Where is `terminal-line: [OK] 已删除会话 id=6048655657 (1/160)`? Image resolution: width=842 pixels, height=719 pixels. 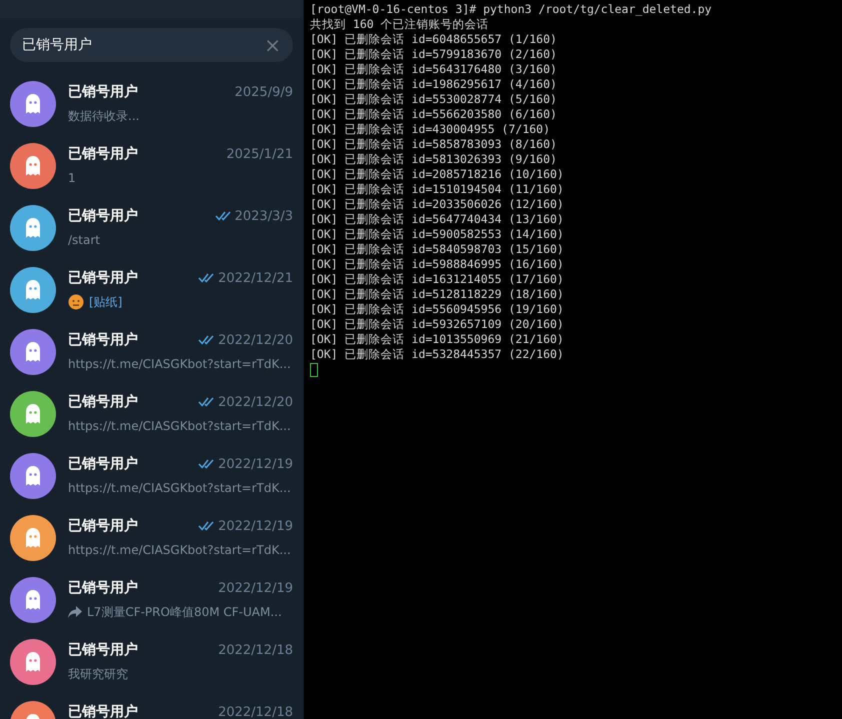 terminal-line: [OK] 已删除会话 id=6048655657 (1/160) is located at coordinates (434, 39).